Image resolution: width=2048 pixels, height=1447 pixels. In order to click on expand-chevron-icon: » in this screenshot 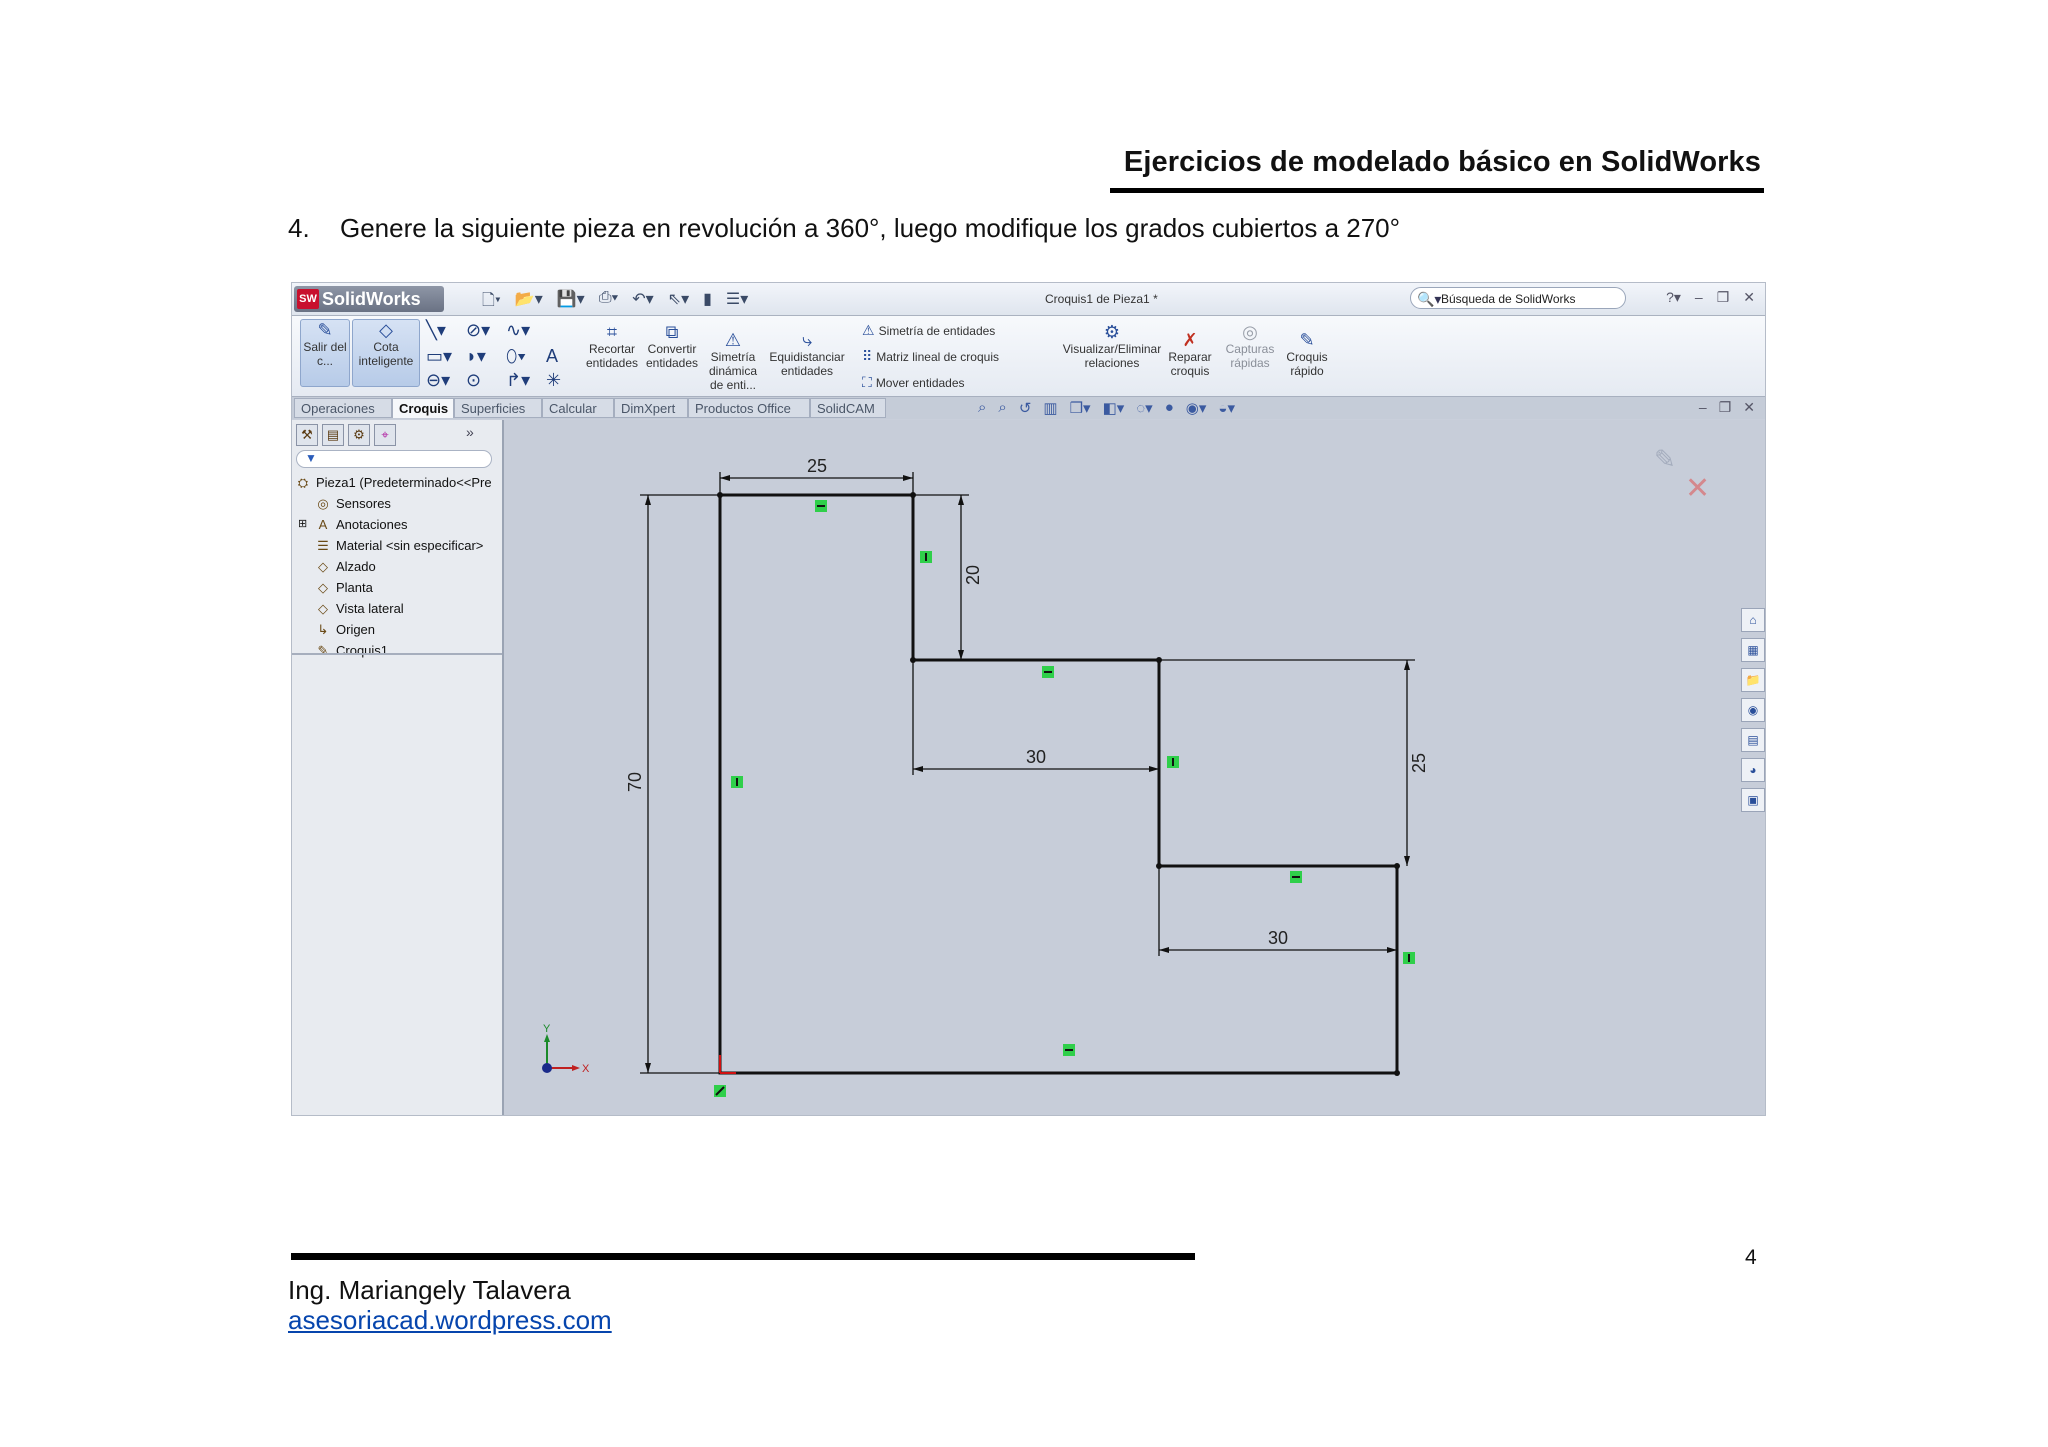, I will do `click(470, 435)`.